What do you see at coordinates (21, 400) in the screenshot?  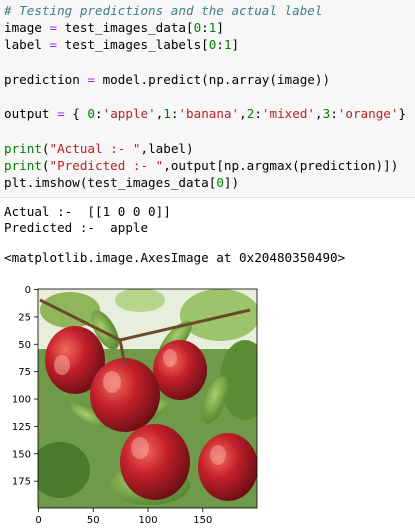 I see `y-tick-label: 100` at bounding box center [21, 400].